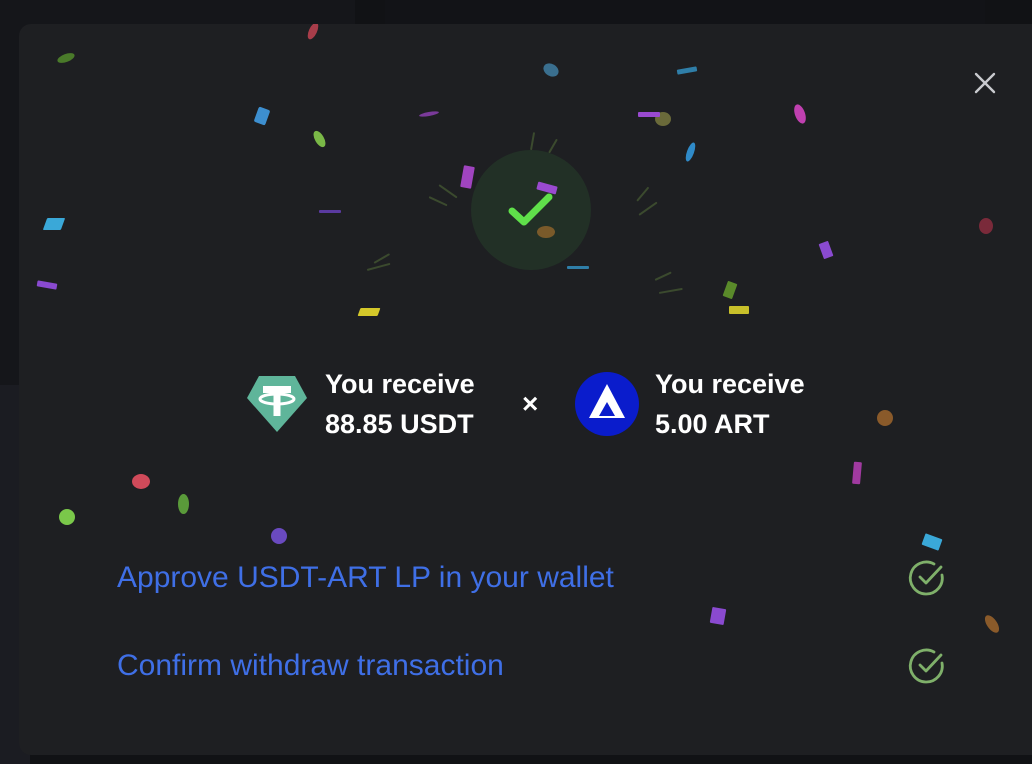  Describe the element at coordinates (365, 577) in the screenshot. I see `step-label: Approve USDT-ART LP in your wallet` at that location.